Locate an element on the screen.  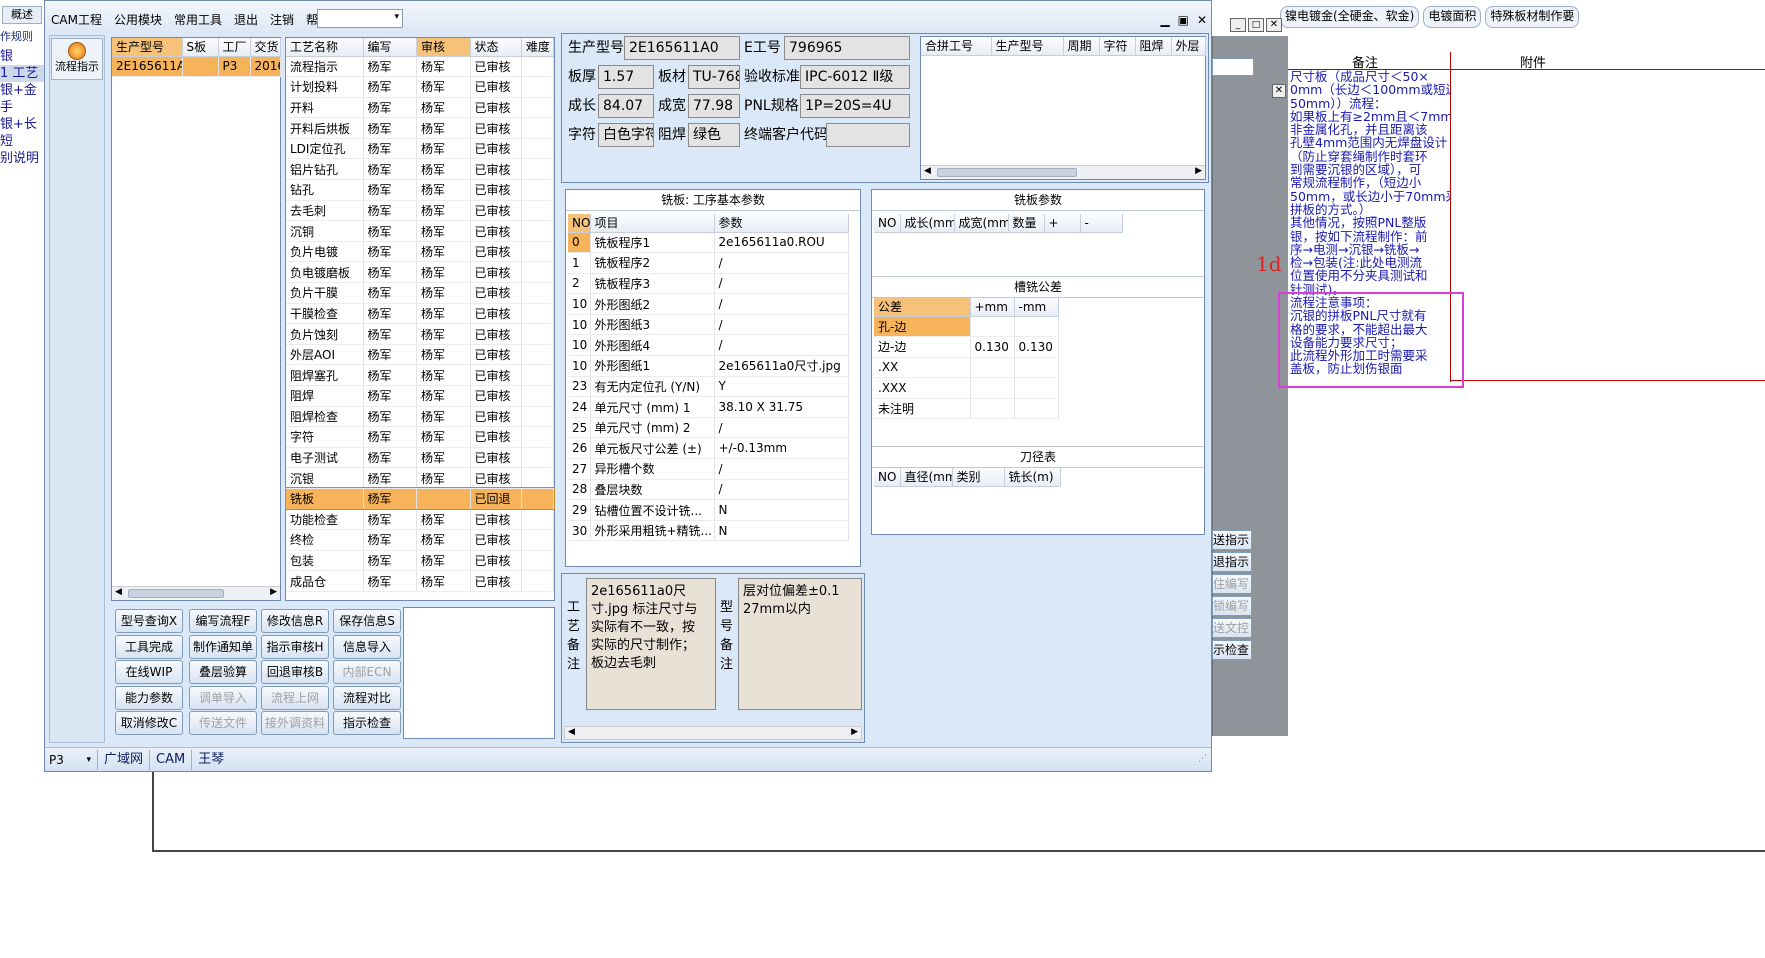
table-row: 孔-边 is located at coordinates (966, 327).